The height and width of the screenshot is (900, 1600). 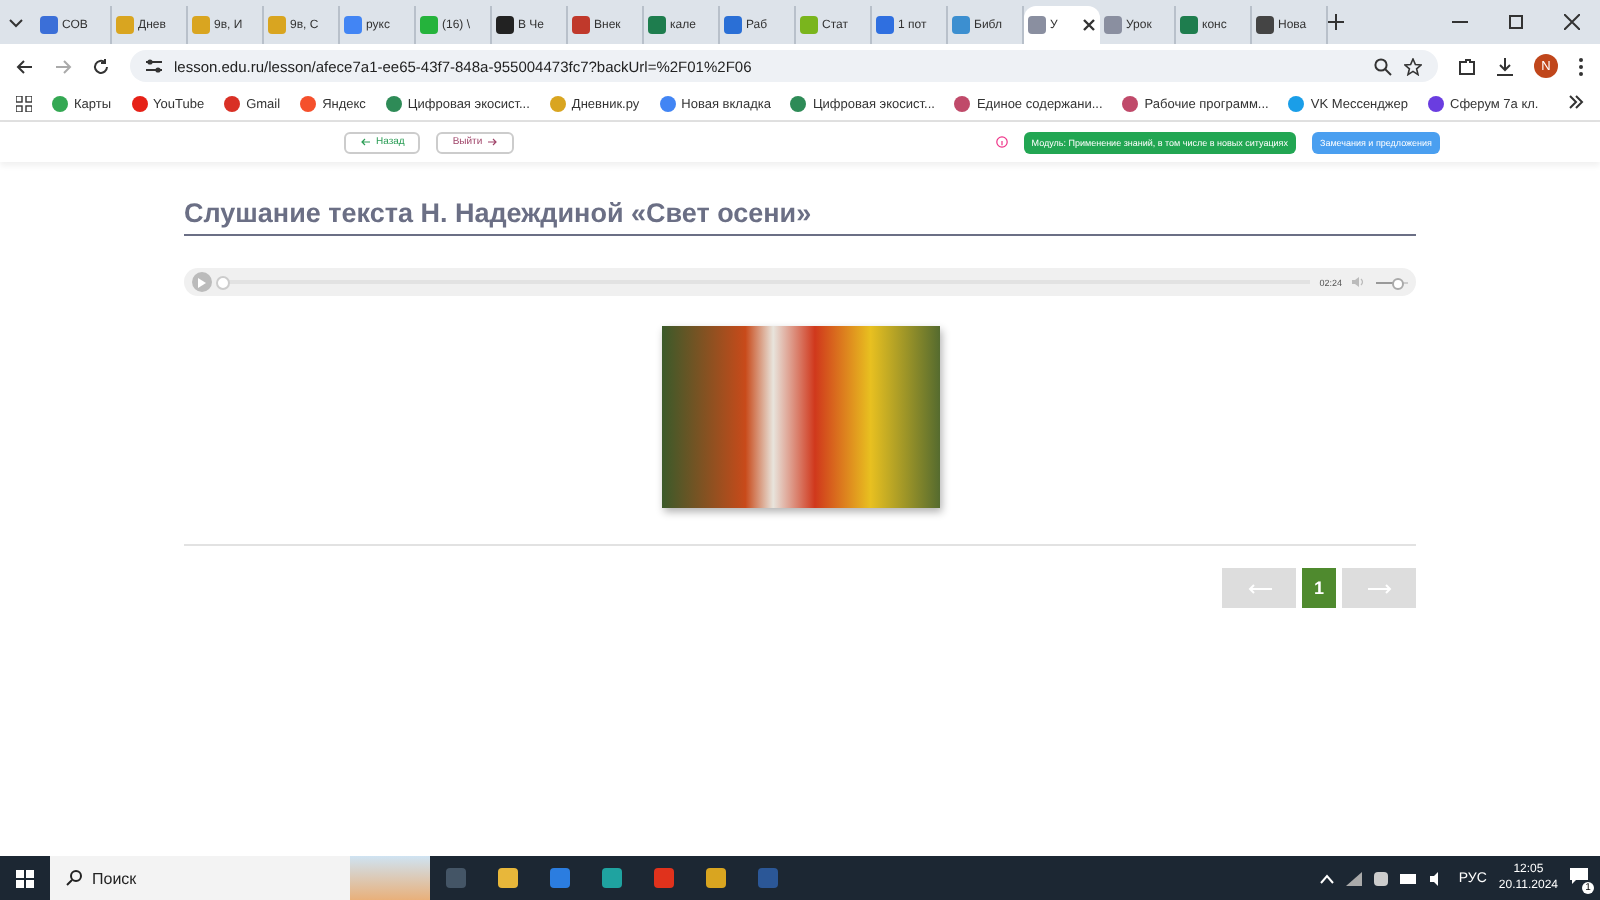 What do you see at coordinates (223, 283) in the screenshot?
I see `seek-thumb` at bounding box center [223, 283].